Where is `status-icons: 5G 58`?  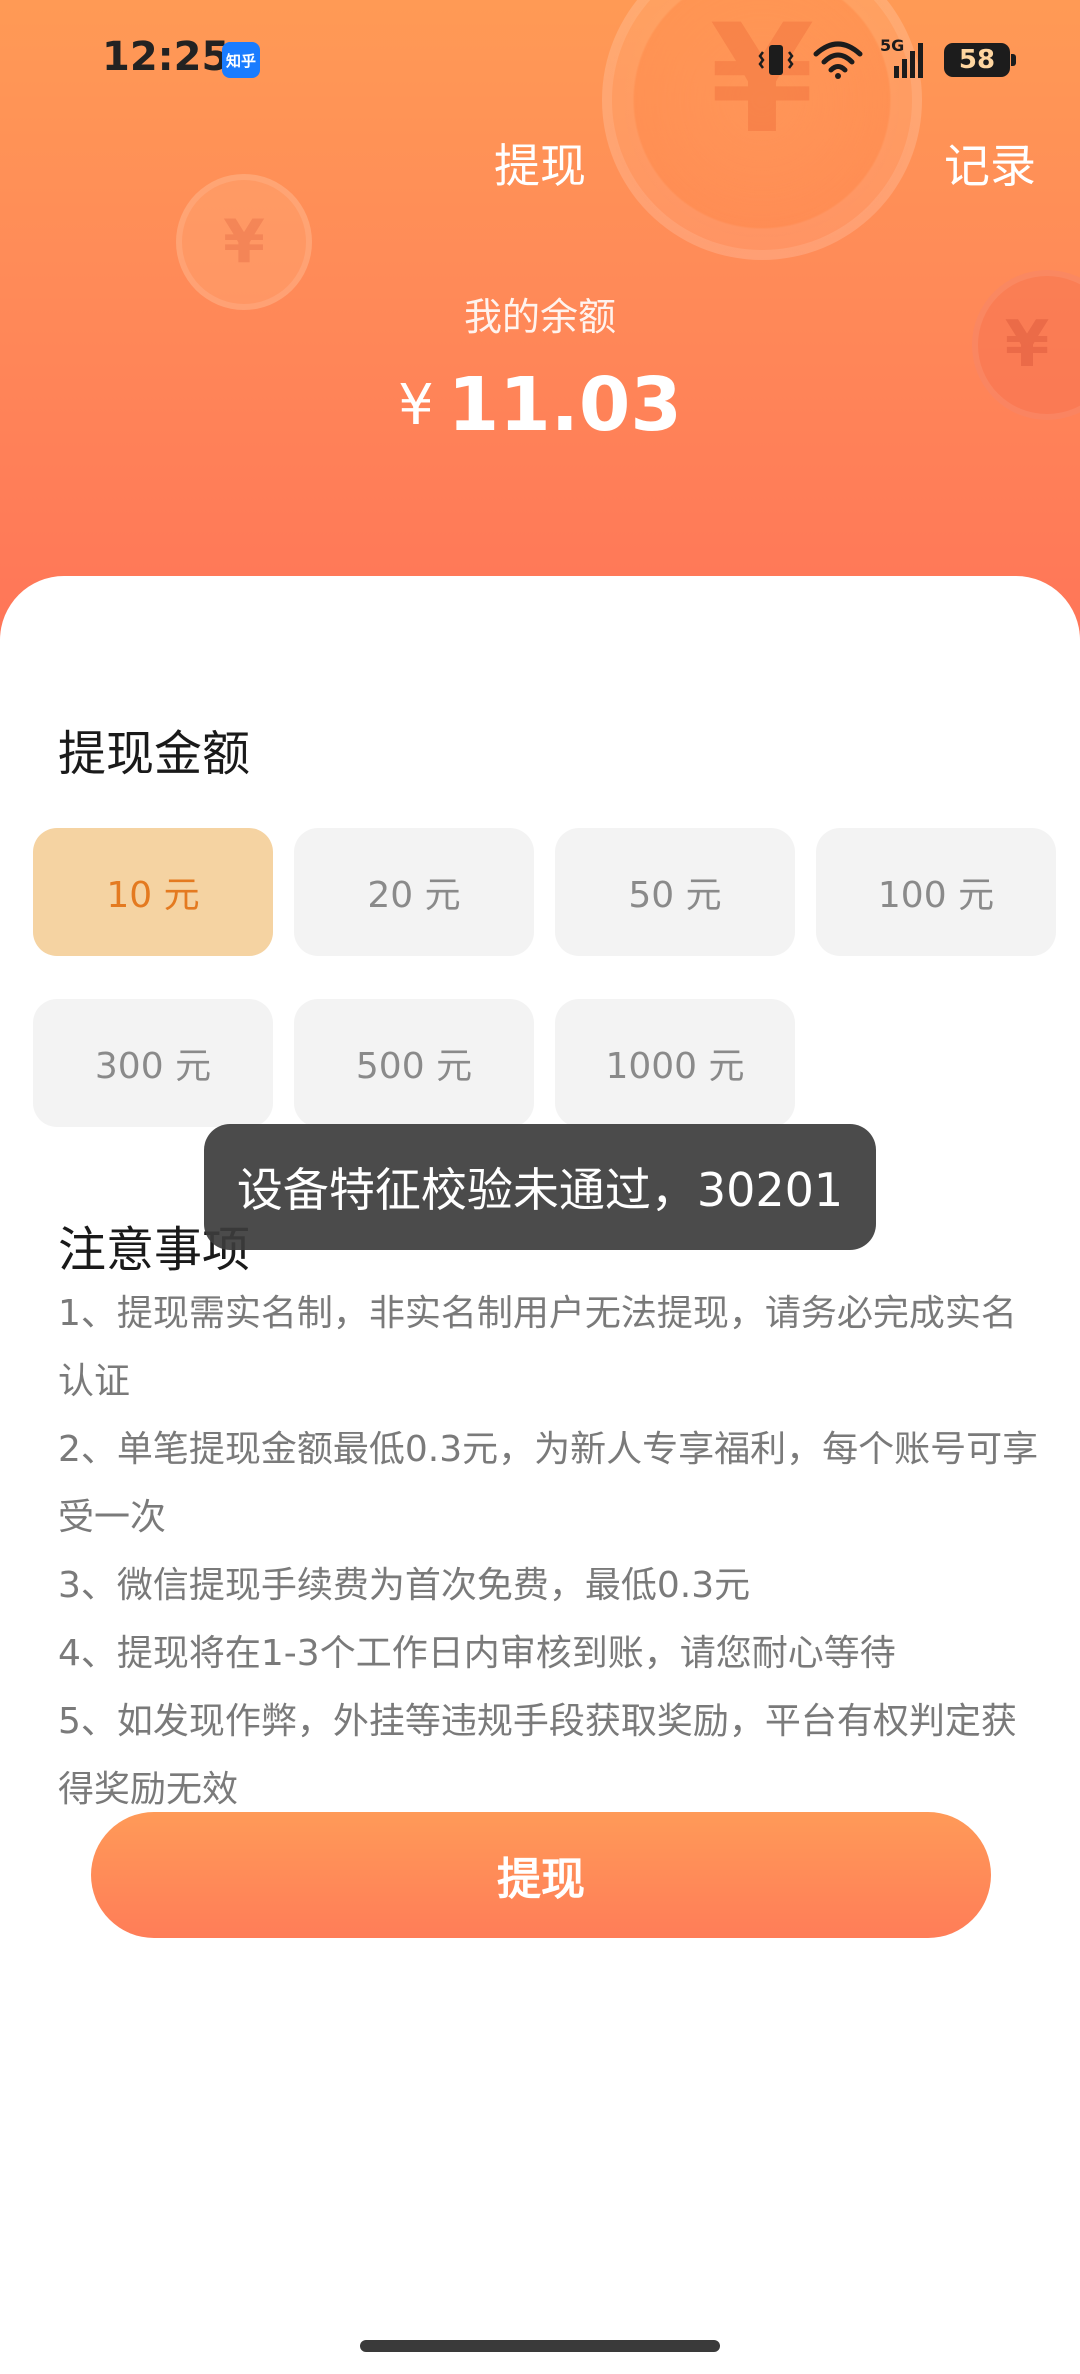 status-icons: 5G 58 is located at coordinates (886, 60).